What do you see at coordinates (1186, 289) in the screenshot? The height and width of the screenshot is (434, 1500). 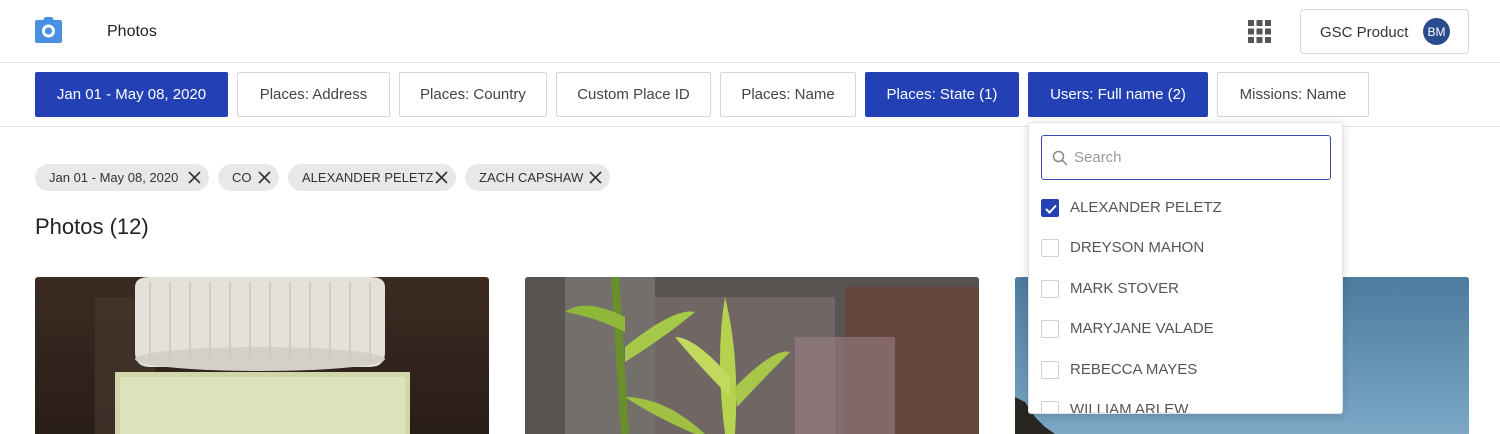 I see `option-mark-stover: MARK STOVER` at bounding box center [1186, 289].